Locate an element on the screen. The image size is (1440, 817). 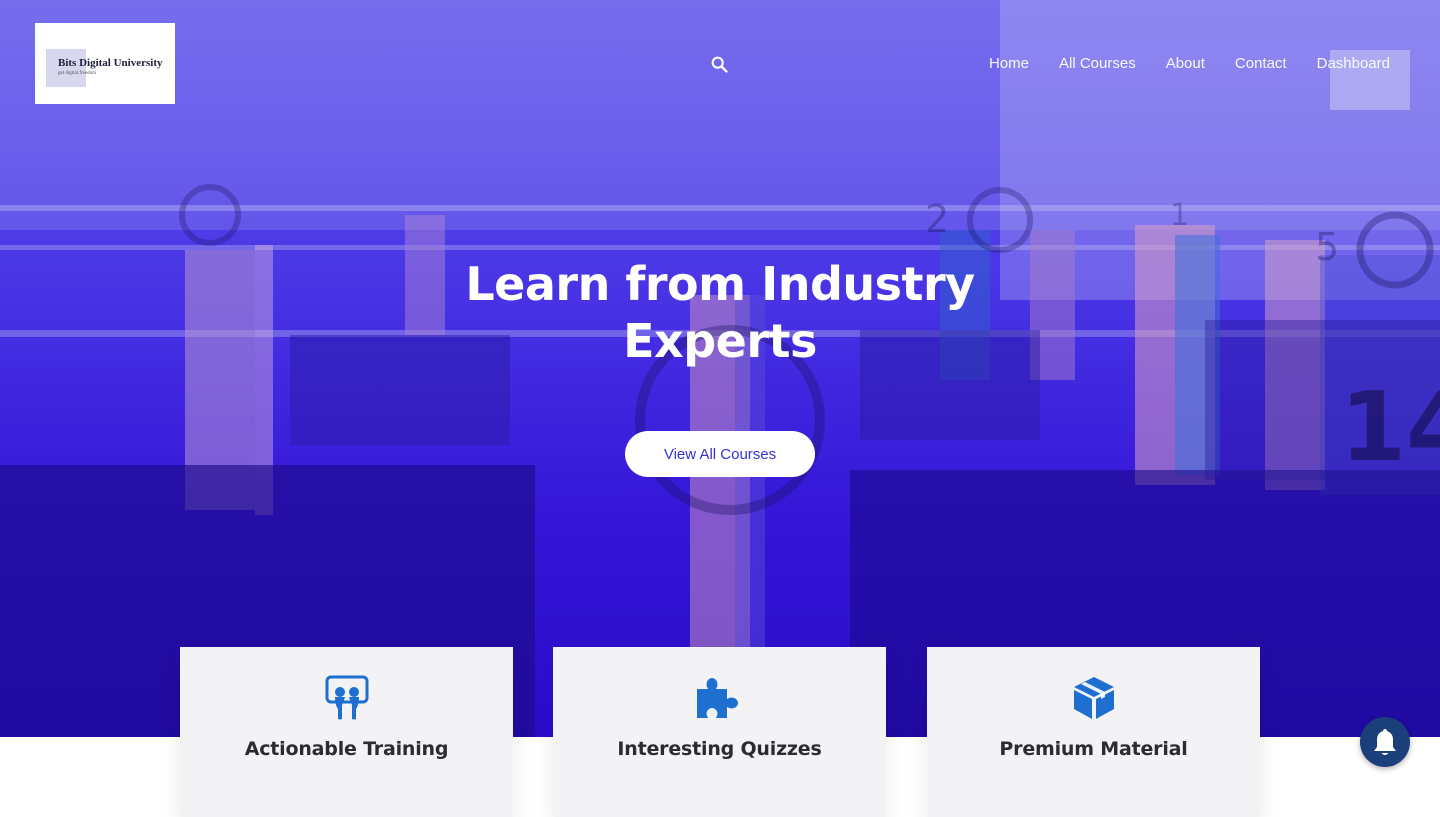
feature-title: Premium Material is located at coordinates (1093, 749).